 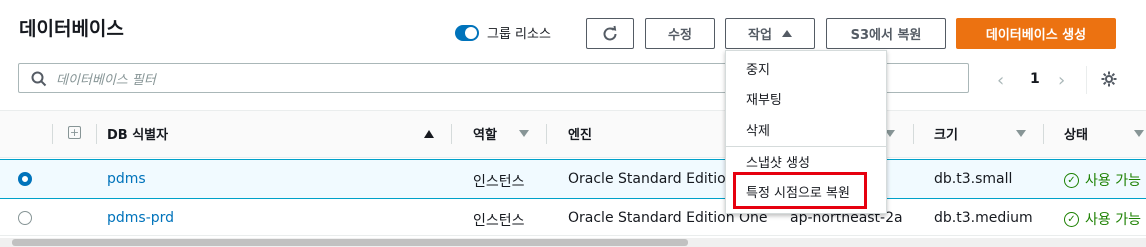 What do you see at coordinates (758, 68) in the screenshot?
I see `menu-item-stop: 중지` at bounding box center [758, 68].